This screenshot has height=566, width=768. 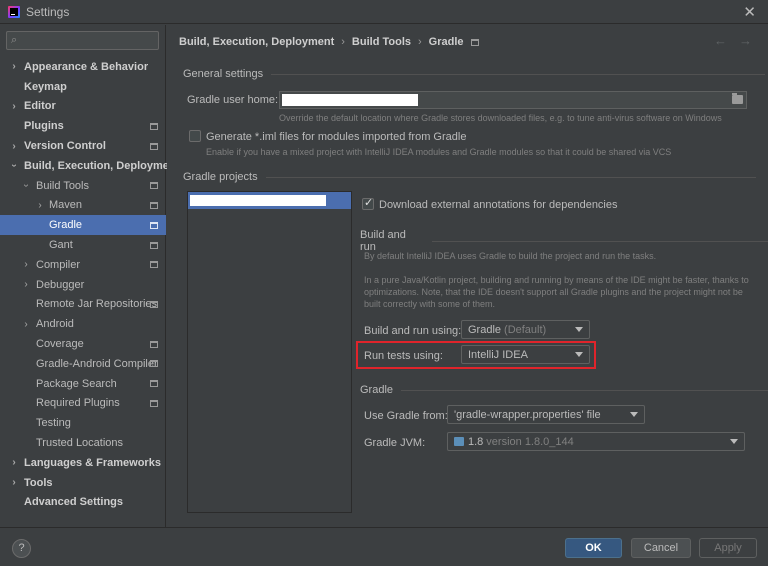 I want to click on sidebar-item-label: Plugins, so click(x=44, y=126).